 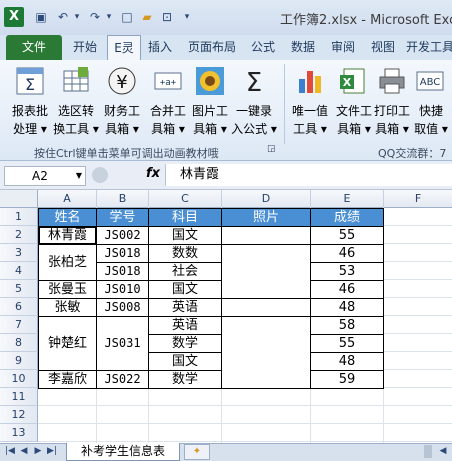 I want to click on cell-name: 张曼玉, so click(x=67, y=289).